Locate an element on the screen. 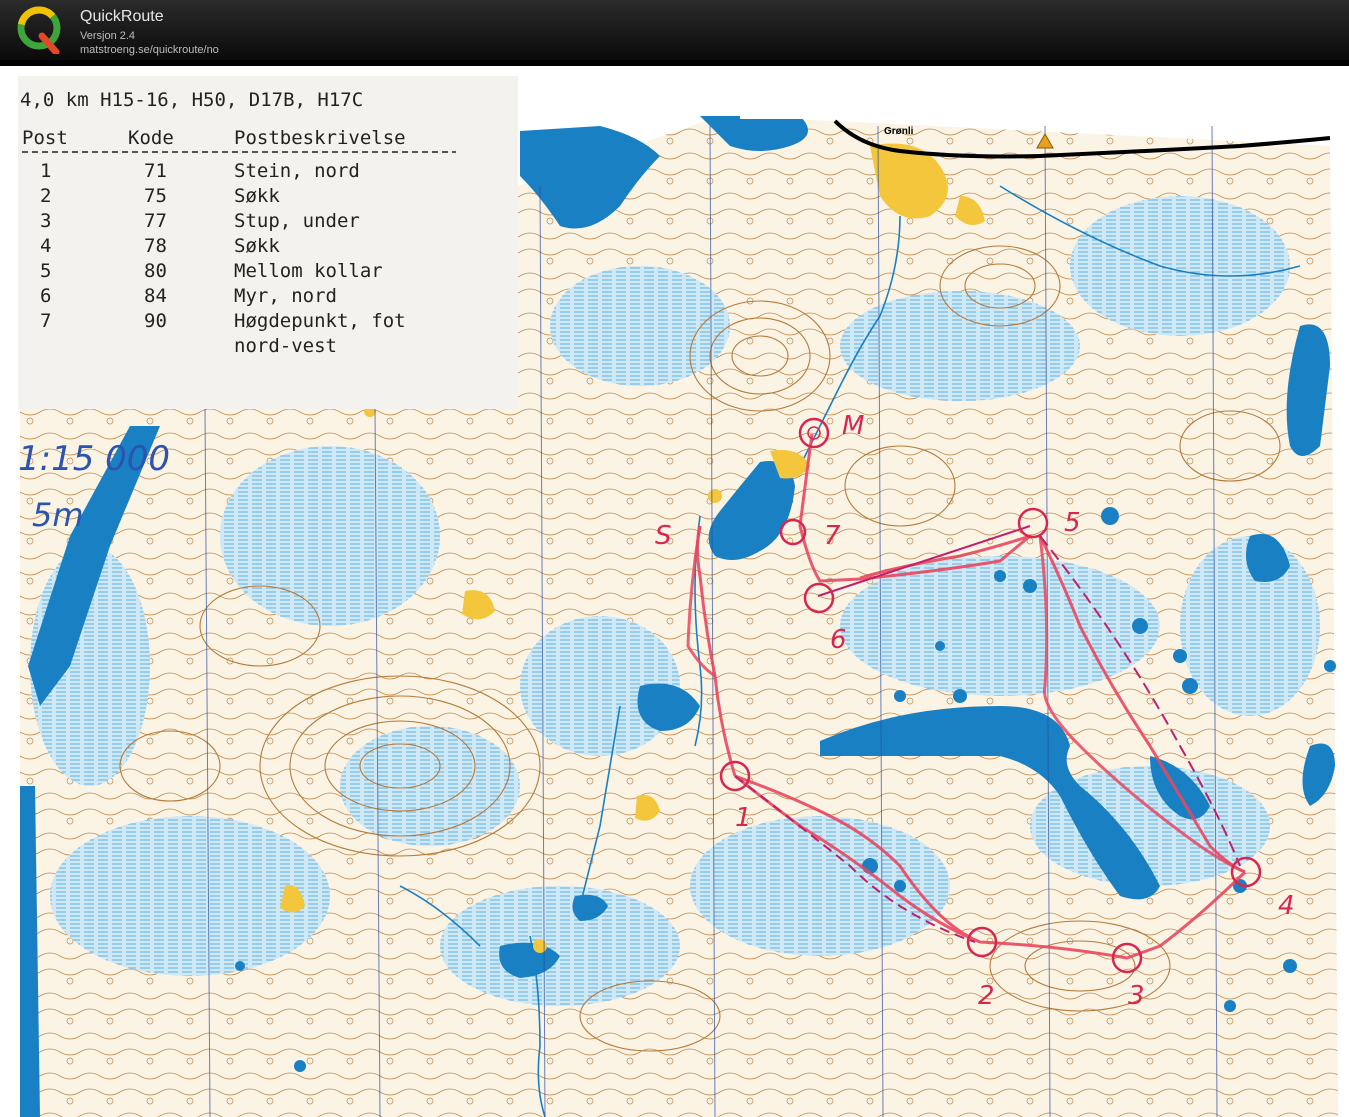  control-label-2: 2 is located at coordinates (986, 996).